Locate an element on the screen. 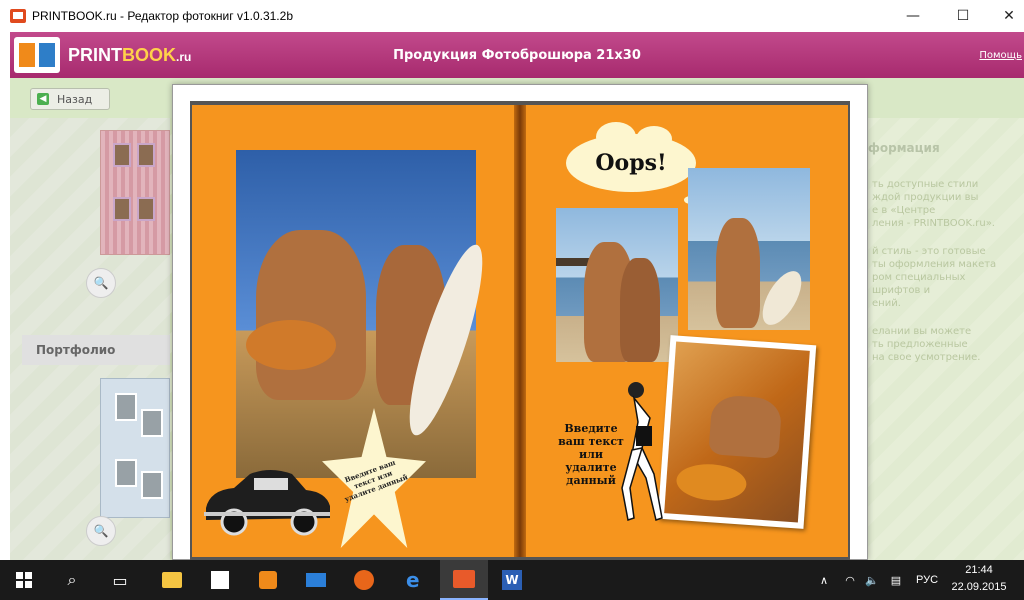 The width and height of the screenshot is (1024, 600). windows-logo-icon is located at coordinates (24, 580).